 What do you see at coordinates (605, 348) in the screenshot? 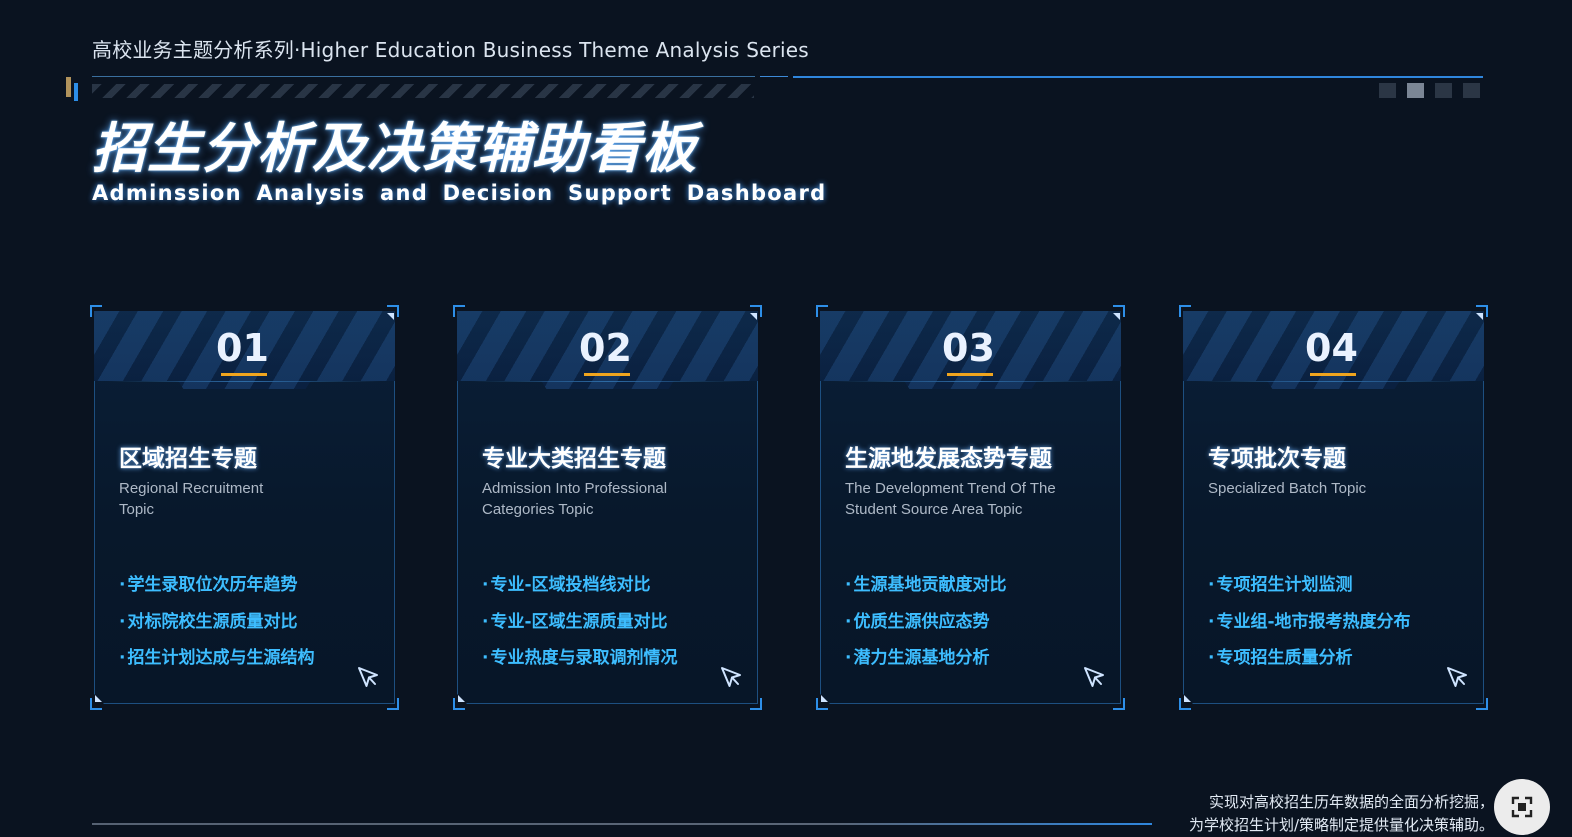
I see `card-number: 02` at bounding box center [605, 348].